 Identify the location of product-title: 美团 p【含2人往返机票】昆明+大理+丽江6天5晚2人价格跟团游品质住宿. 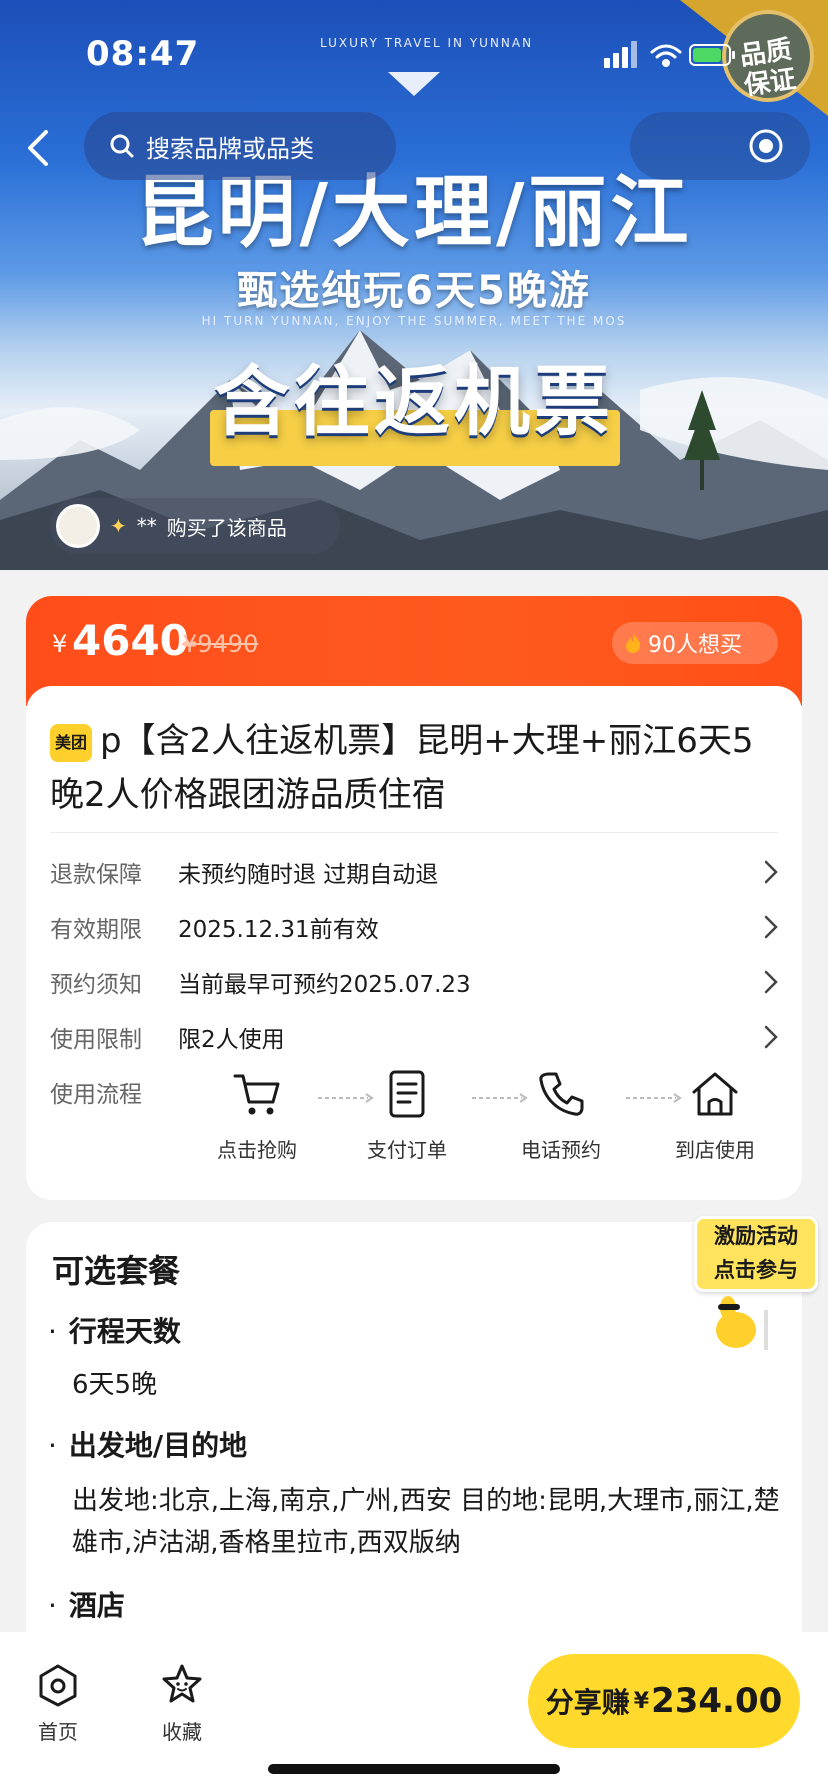
(414, 768).